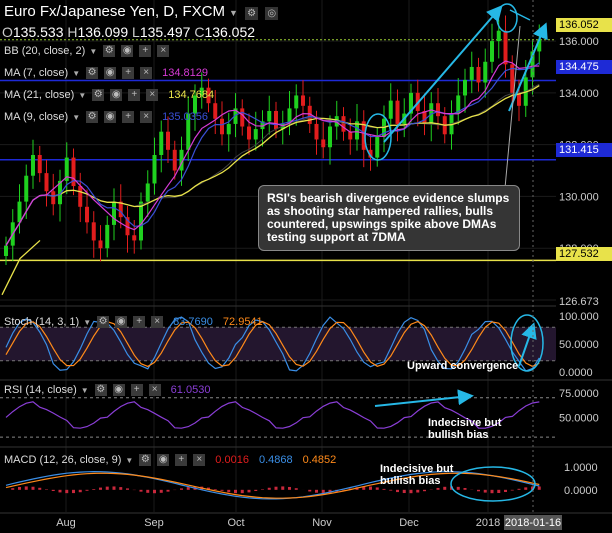 The height and width of the screenshot is (533, 612). I want to click on price-tick-label: 134.000, so click(579, 94).